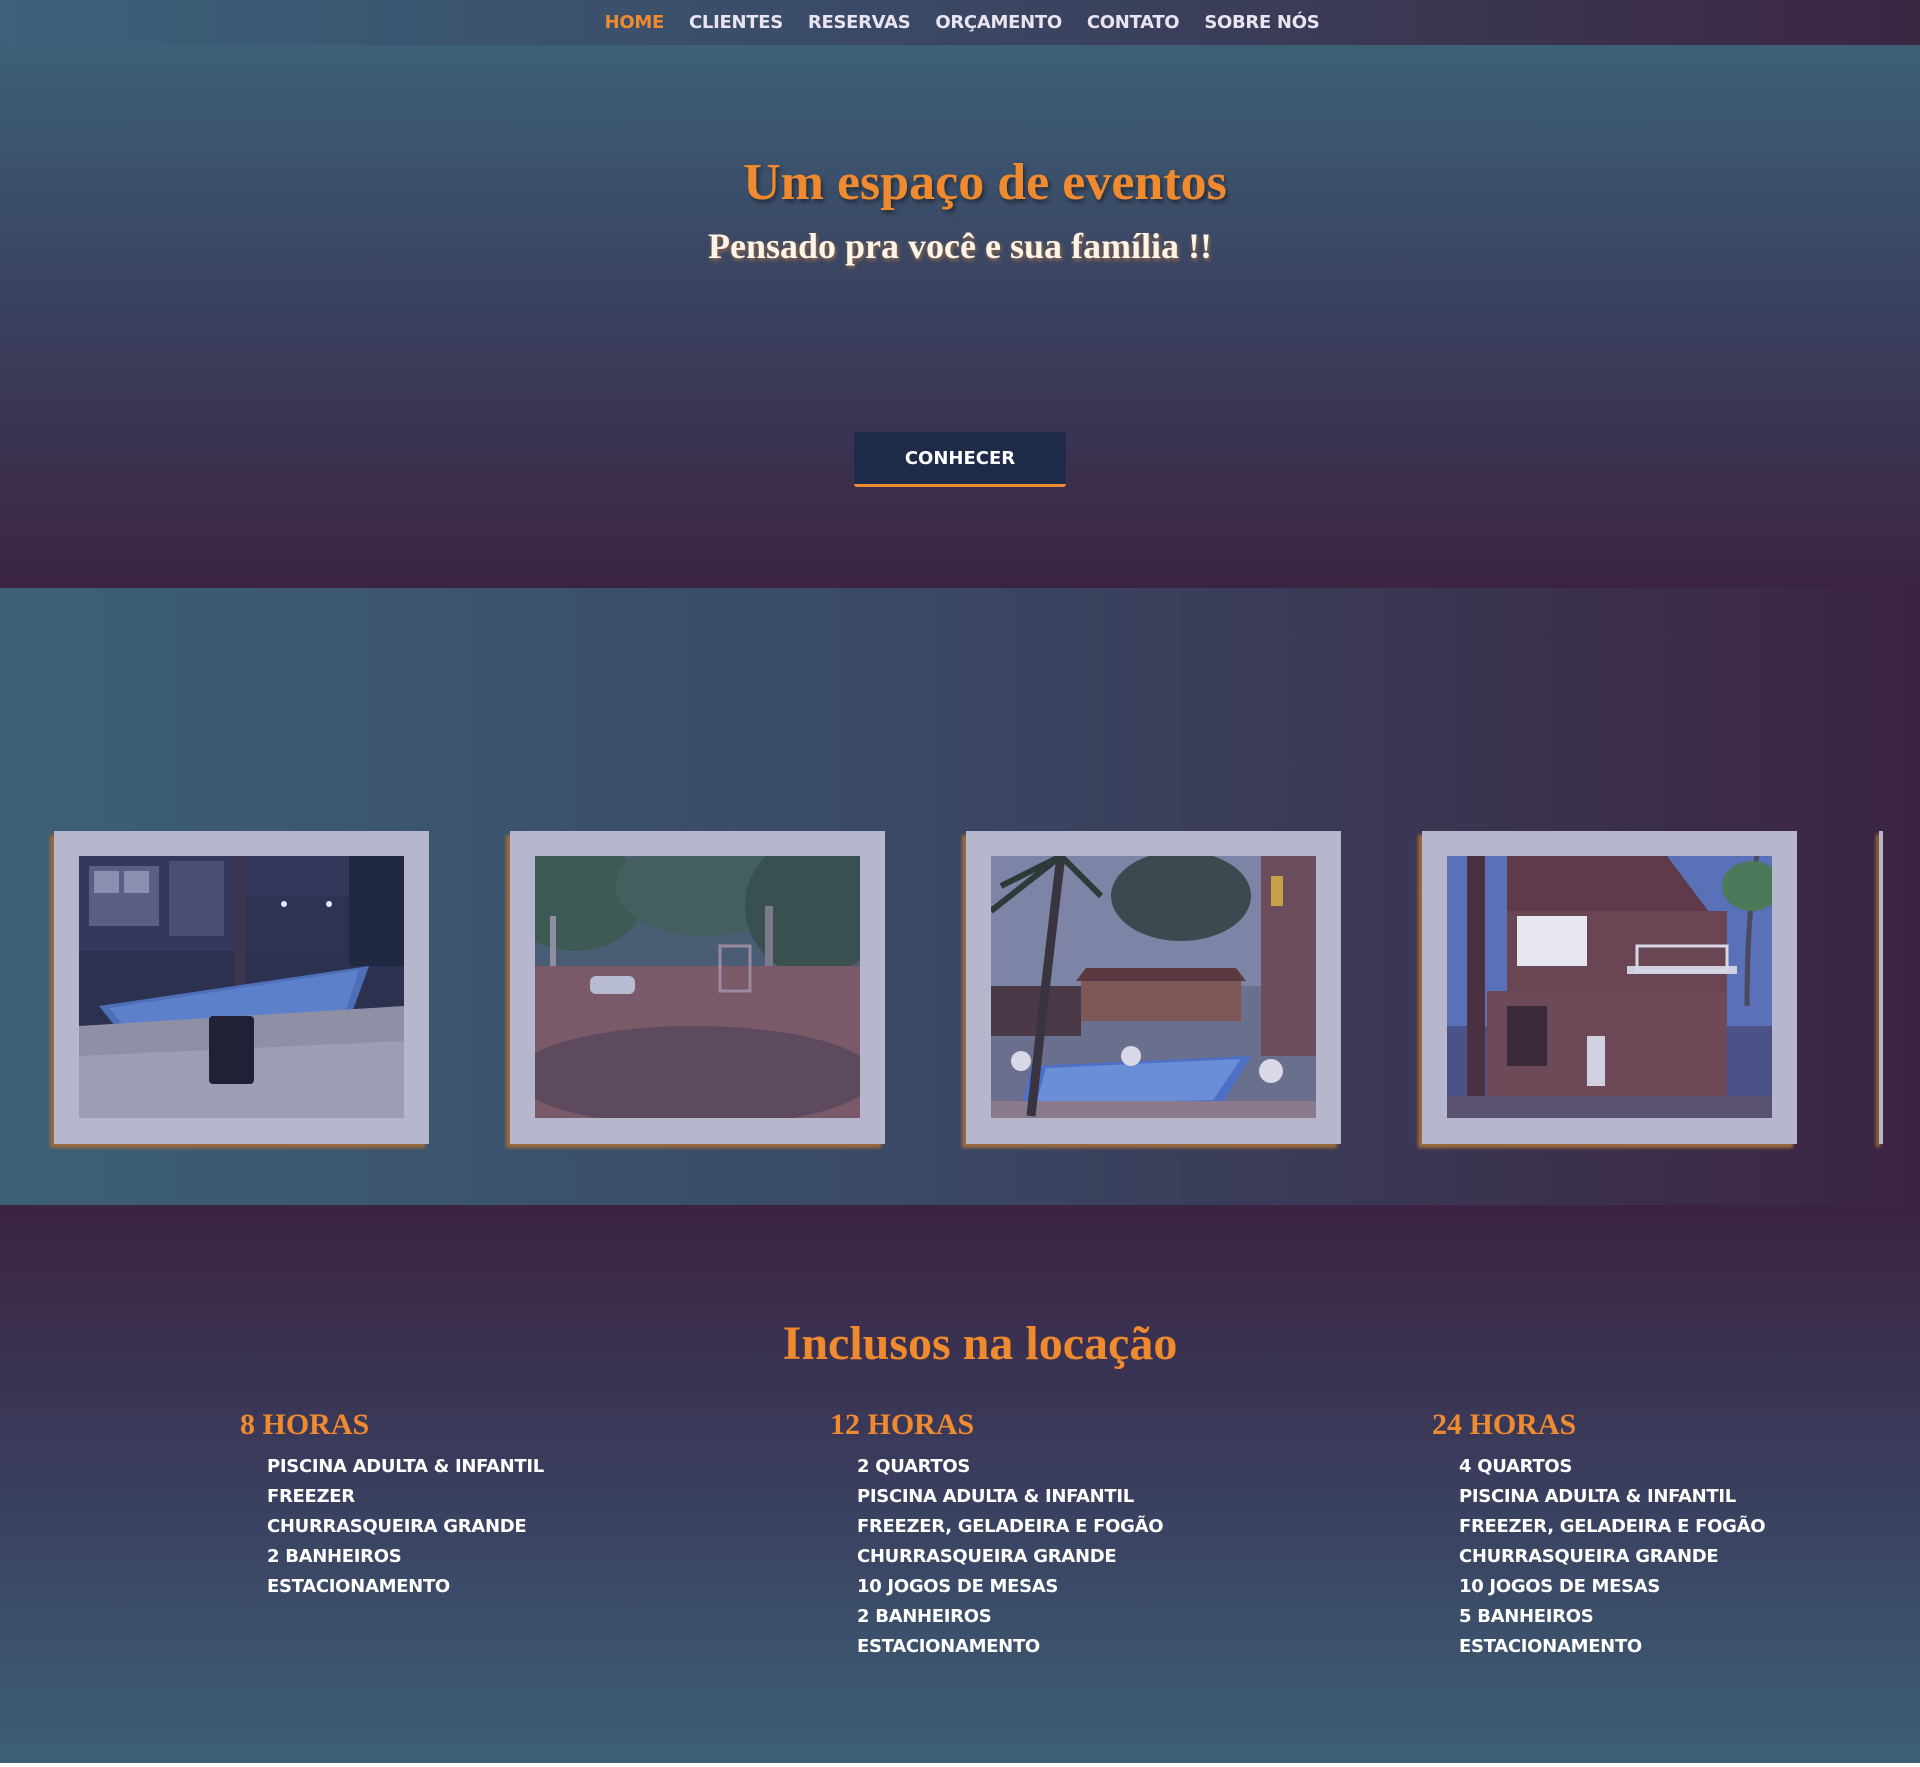  Describe the element at coordinates (305, 1424) in the screenshot. I see `plan-title: 8 HORAS` at that location.